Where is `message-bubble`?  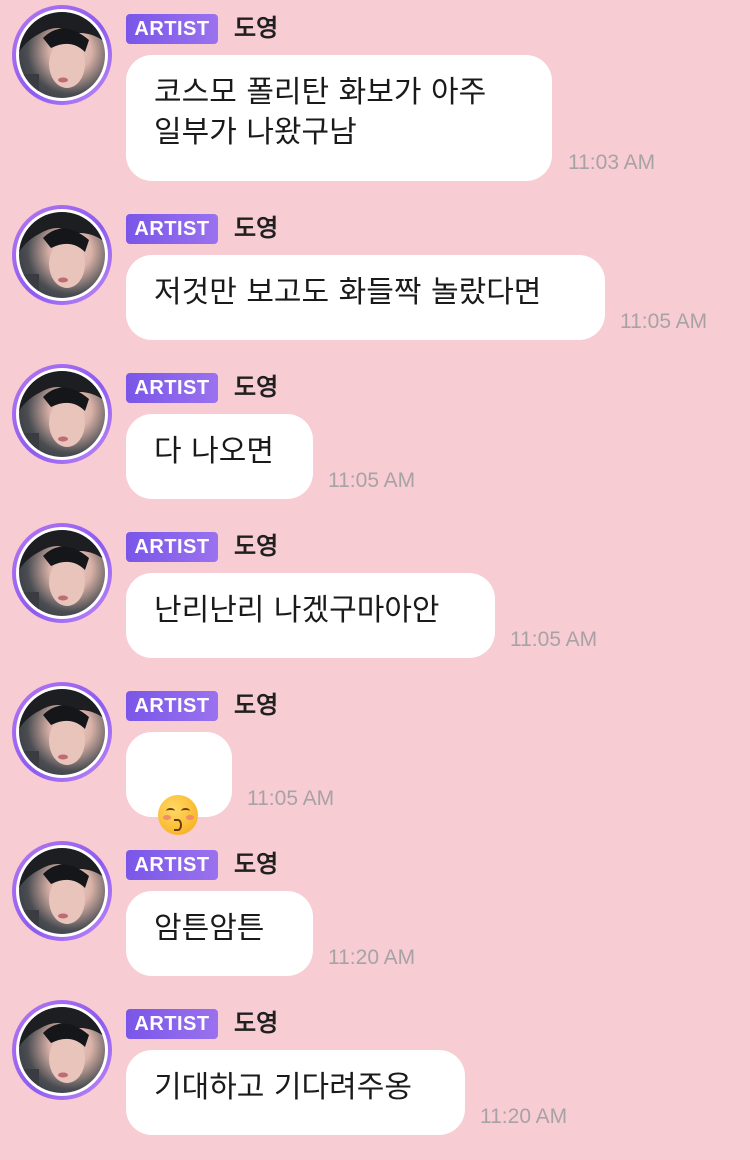 message-bubble is located at coordinates (179, 783).